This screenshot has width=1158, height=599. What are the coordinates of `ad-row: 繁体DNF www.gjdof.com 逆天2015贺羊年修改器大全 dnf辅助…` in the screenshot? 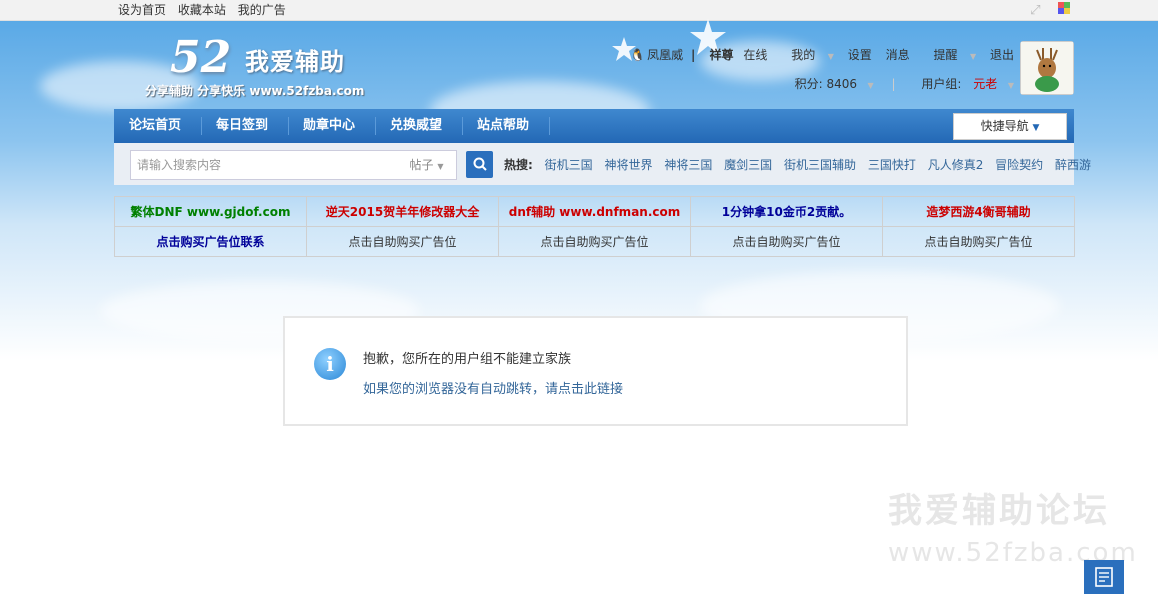 It's located at (594, 211).